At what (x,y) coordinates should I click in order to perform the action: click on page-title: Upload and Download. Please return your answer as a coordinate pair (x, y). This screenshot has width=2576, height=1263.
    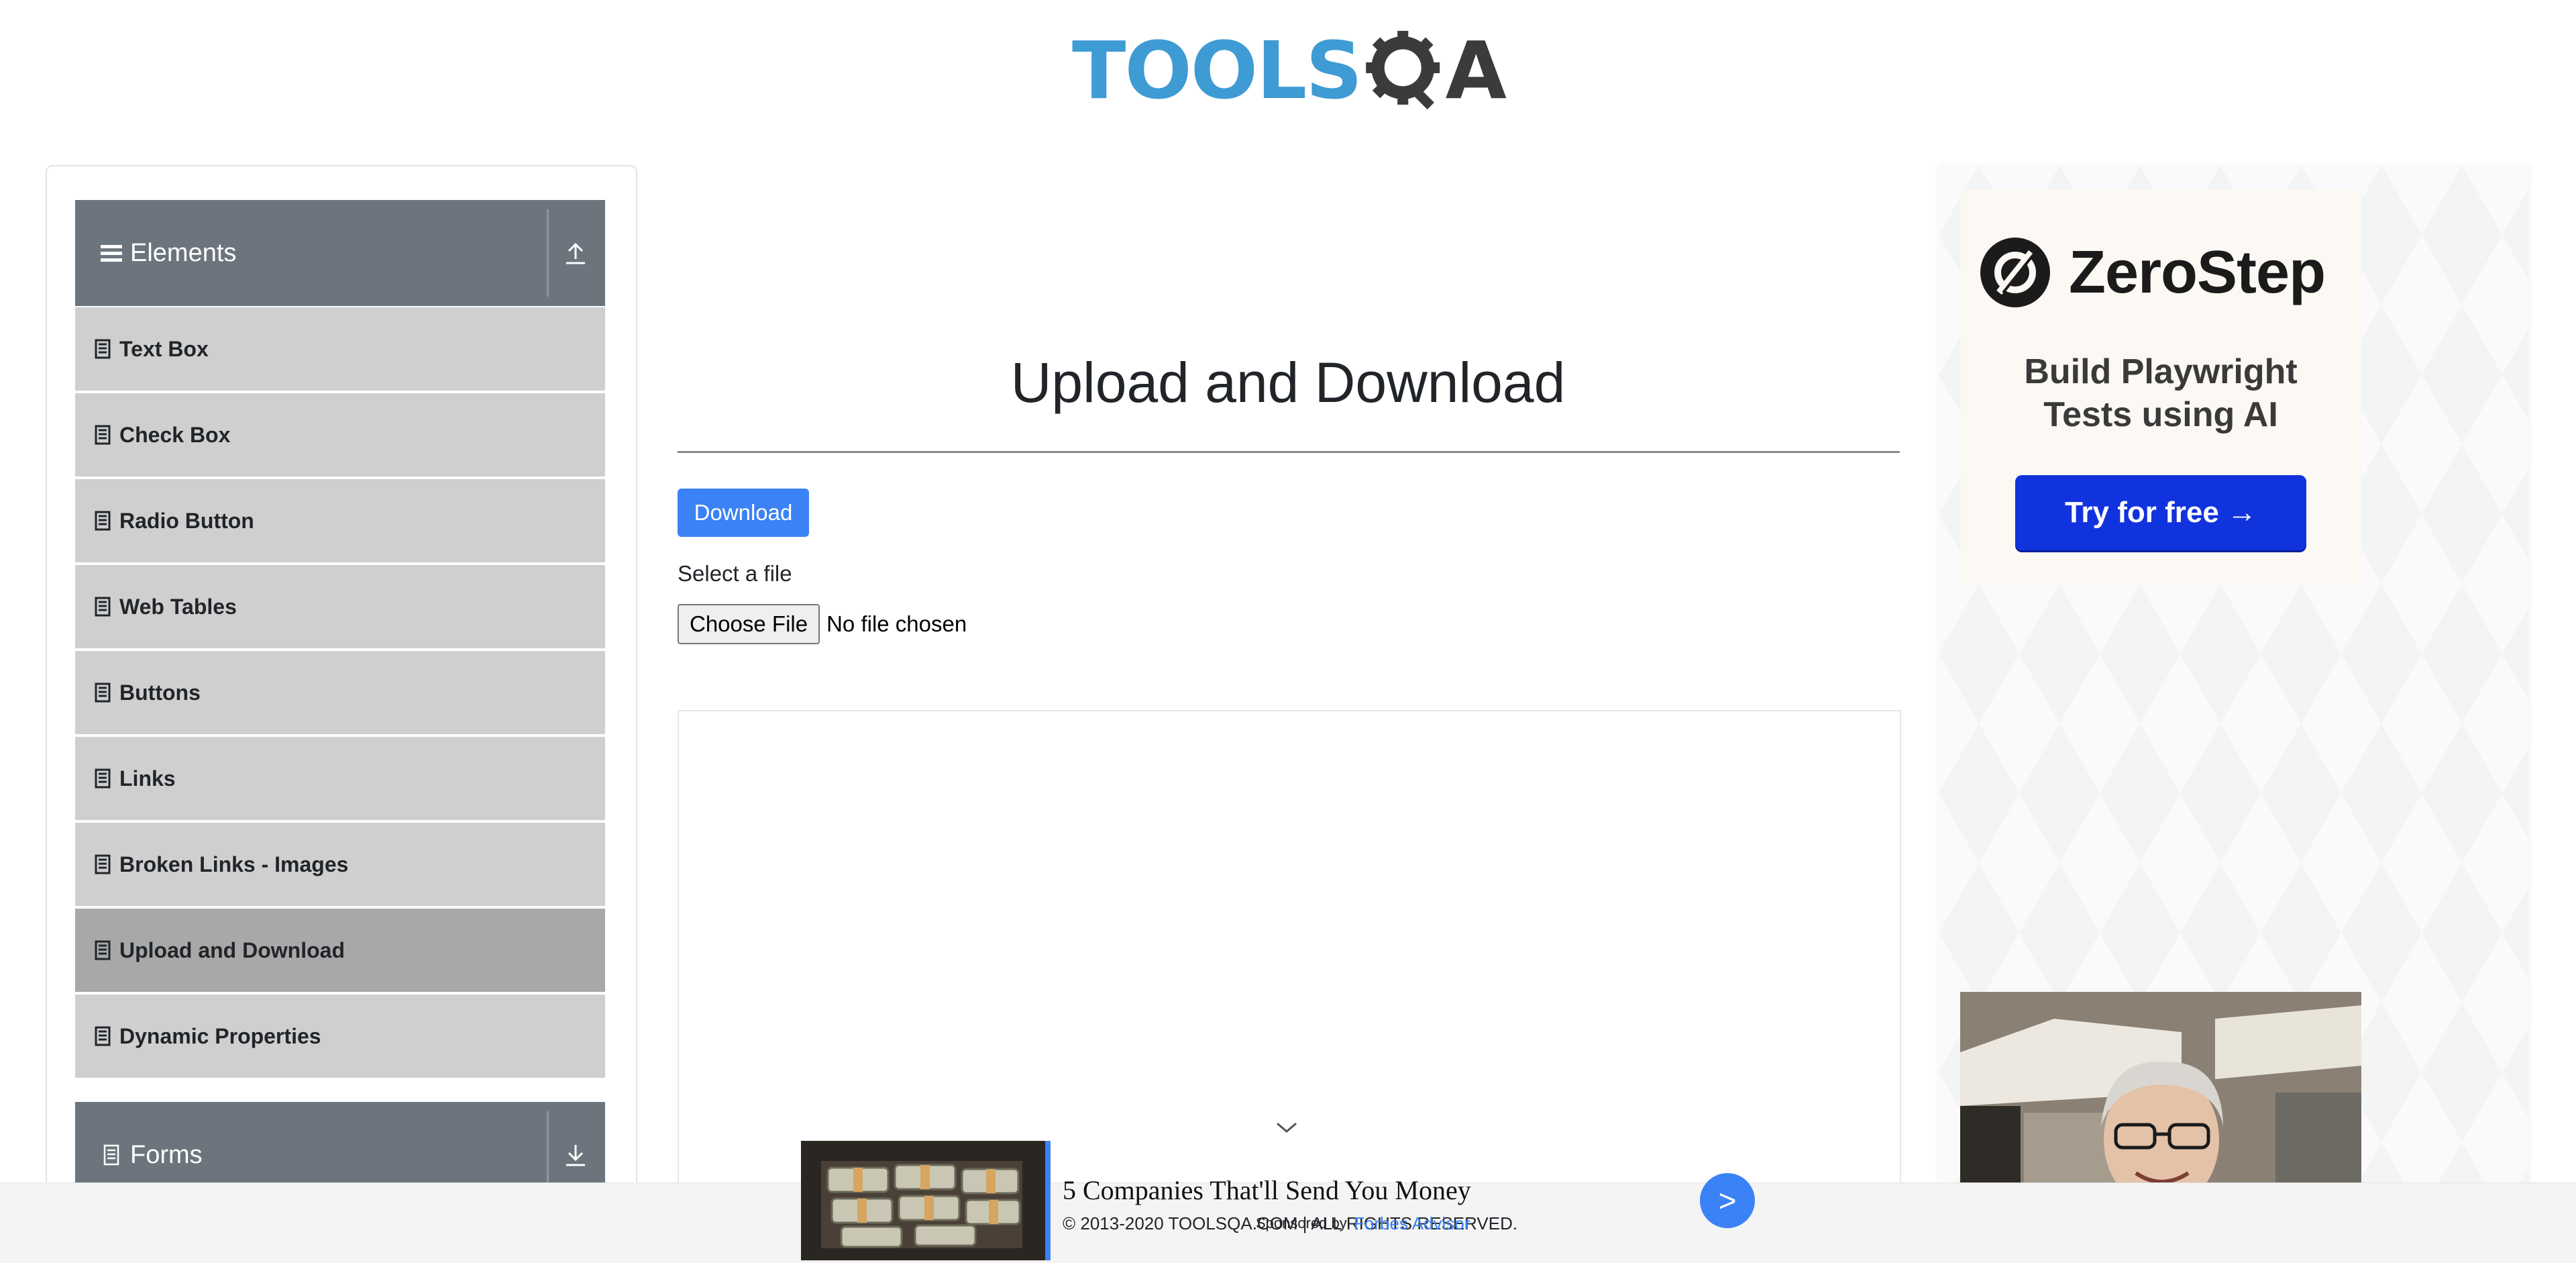
    Looking at the image, I should click on (1288, 382).